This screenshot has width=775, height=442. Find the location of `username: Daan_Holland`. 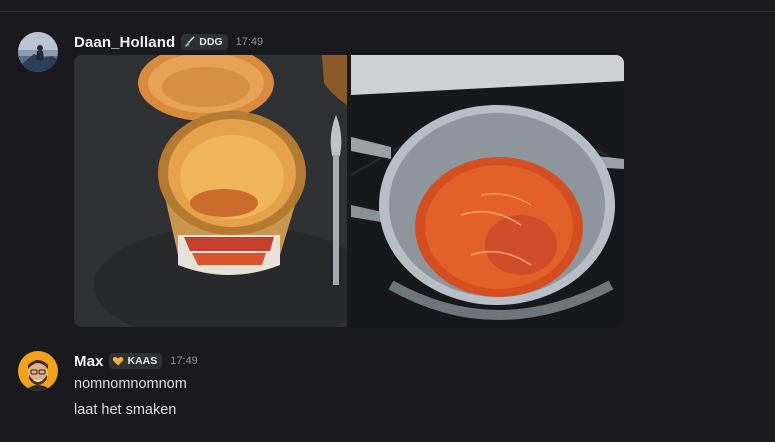

username: Daan_Holland is located at coordinates (124, 42).